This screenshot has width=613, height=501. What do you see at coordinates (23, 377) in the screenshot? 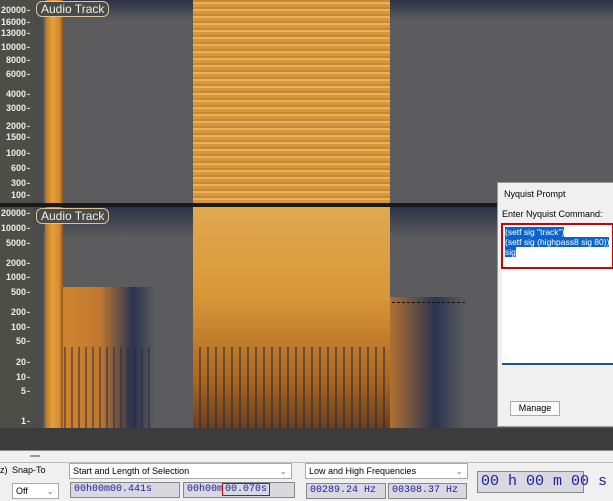
I see `frequency-tick-label: 10` at bounding box center [23, 377].